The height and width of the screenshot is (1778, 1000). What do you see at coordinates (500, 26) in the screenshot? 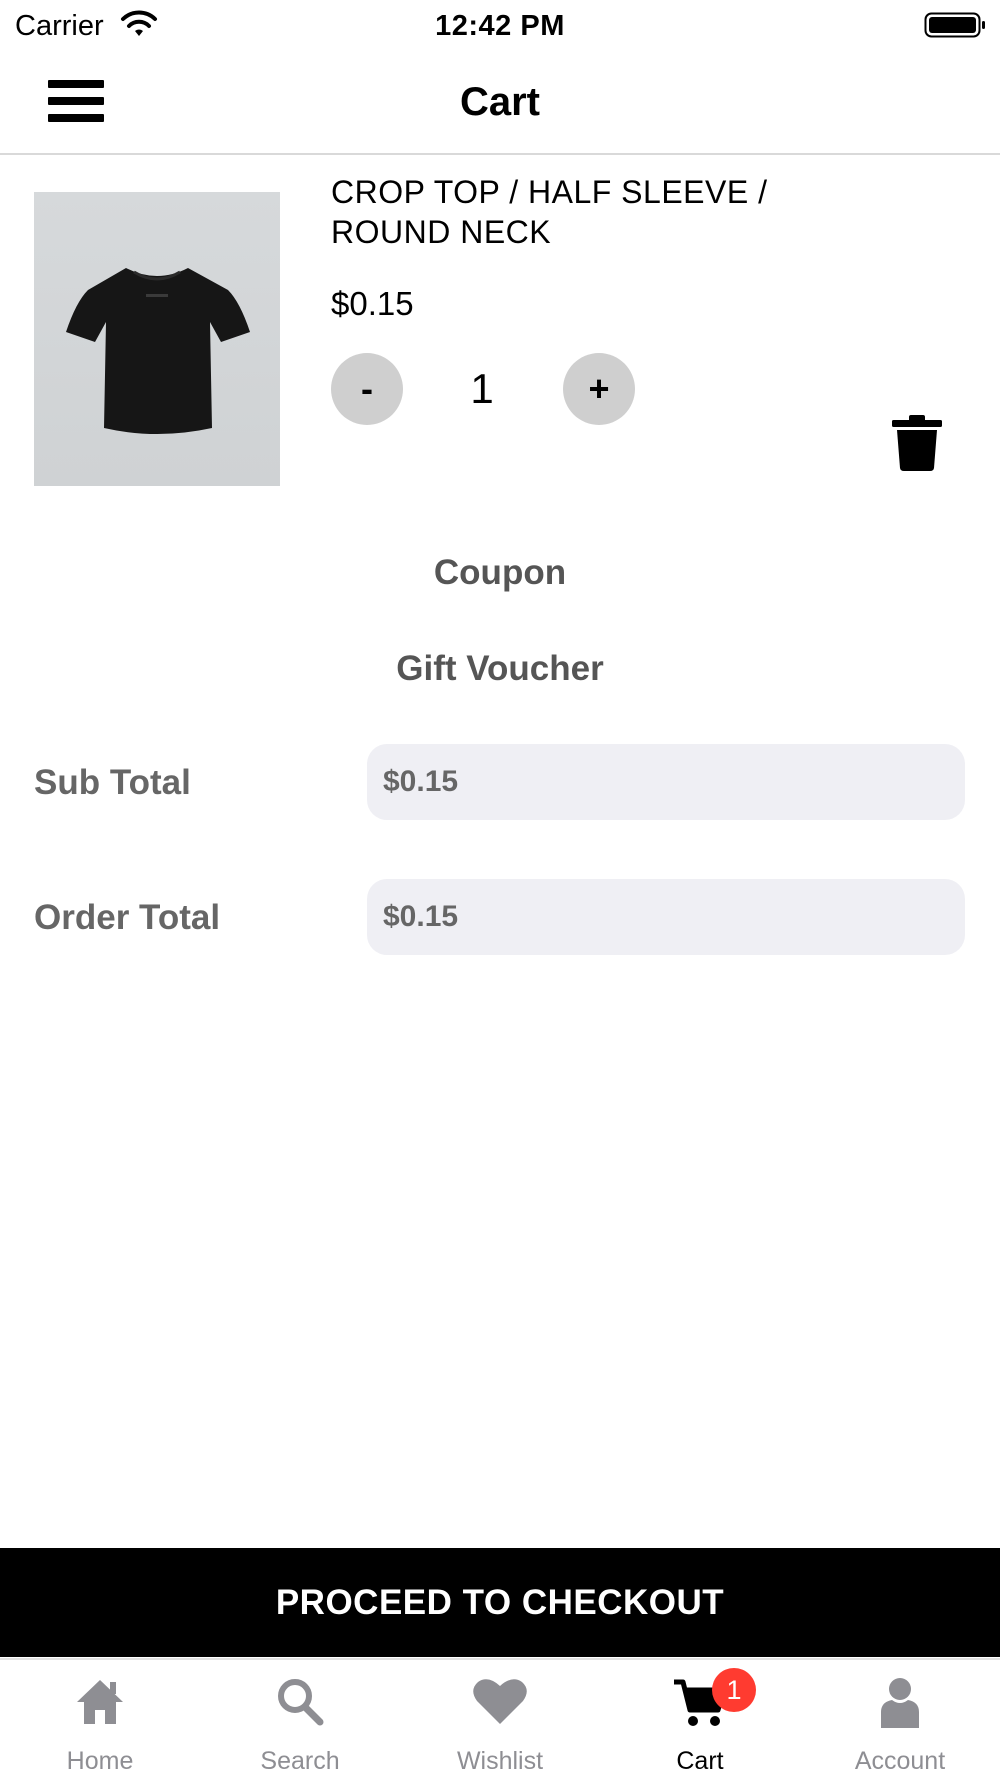
I see `status-time: 12:42 PM` at bounding box center [500, 26].